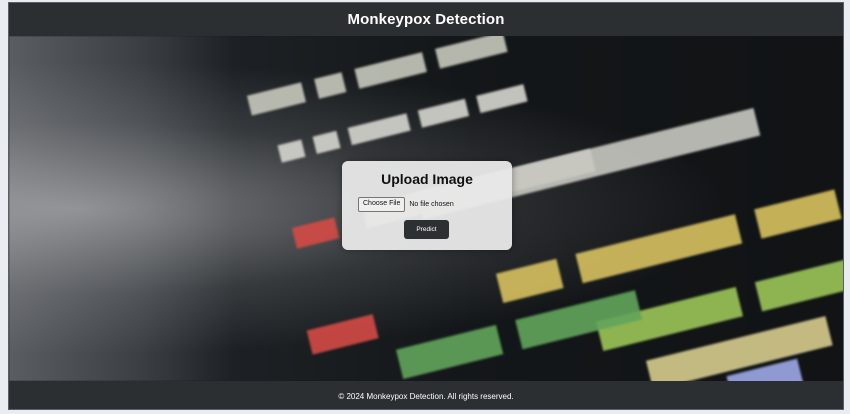  Describe the element at coordinates (426, 229) in the screenshot. I see `predict-button: Predict` at that location.